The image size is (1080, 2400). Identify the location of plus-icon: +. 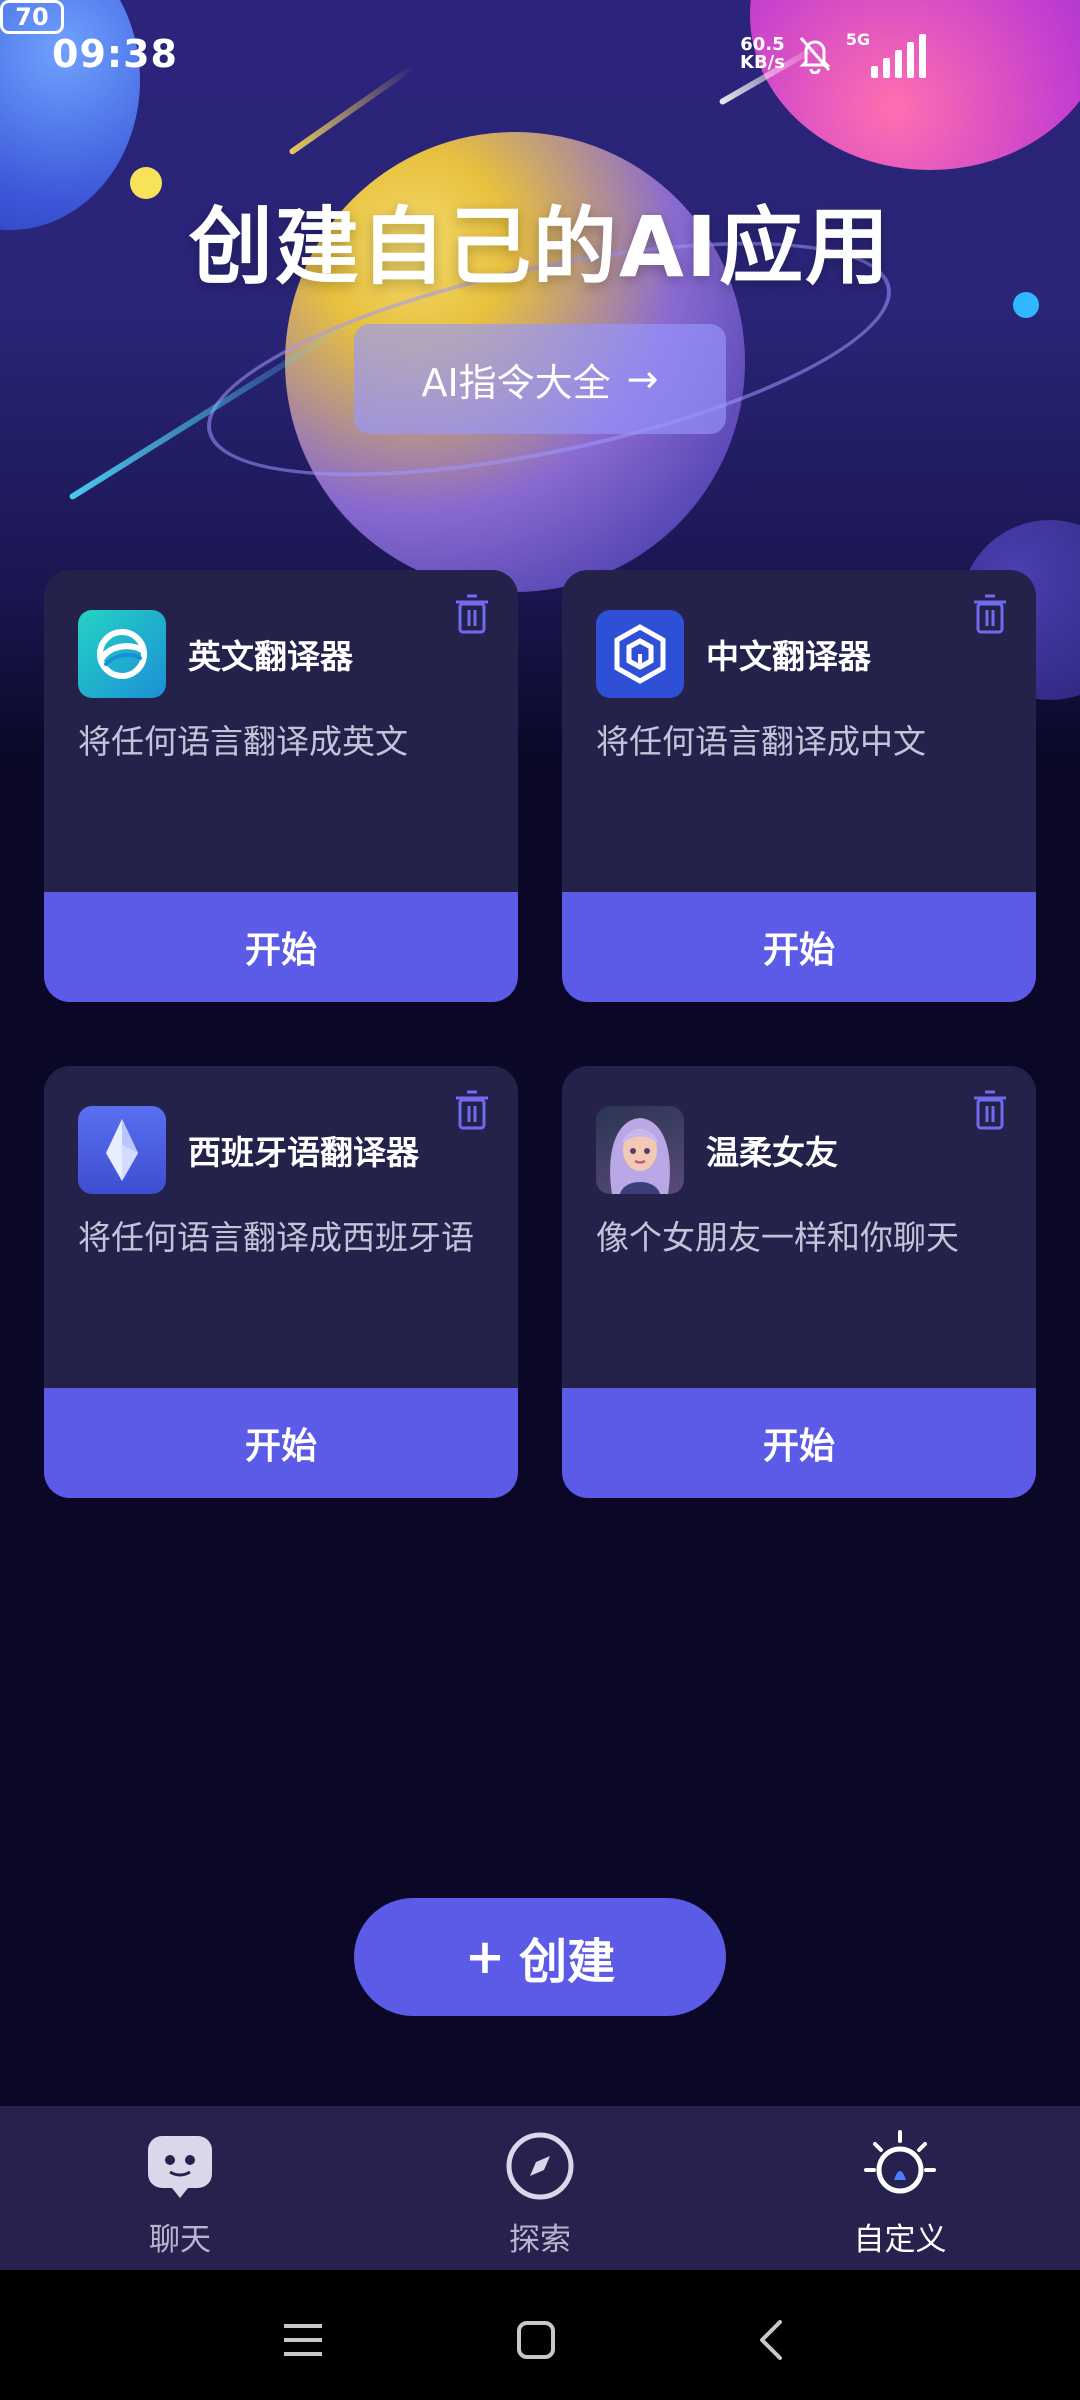
(485, 1957).